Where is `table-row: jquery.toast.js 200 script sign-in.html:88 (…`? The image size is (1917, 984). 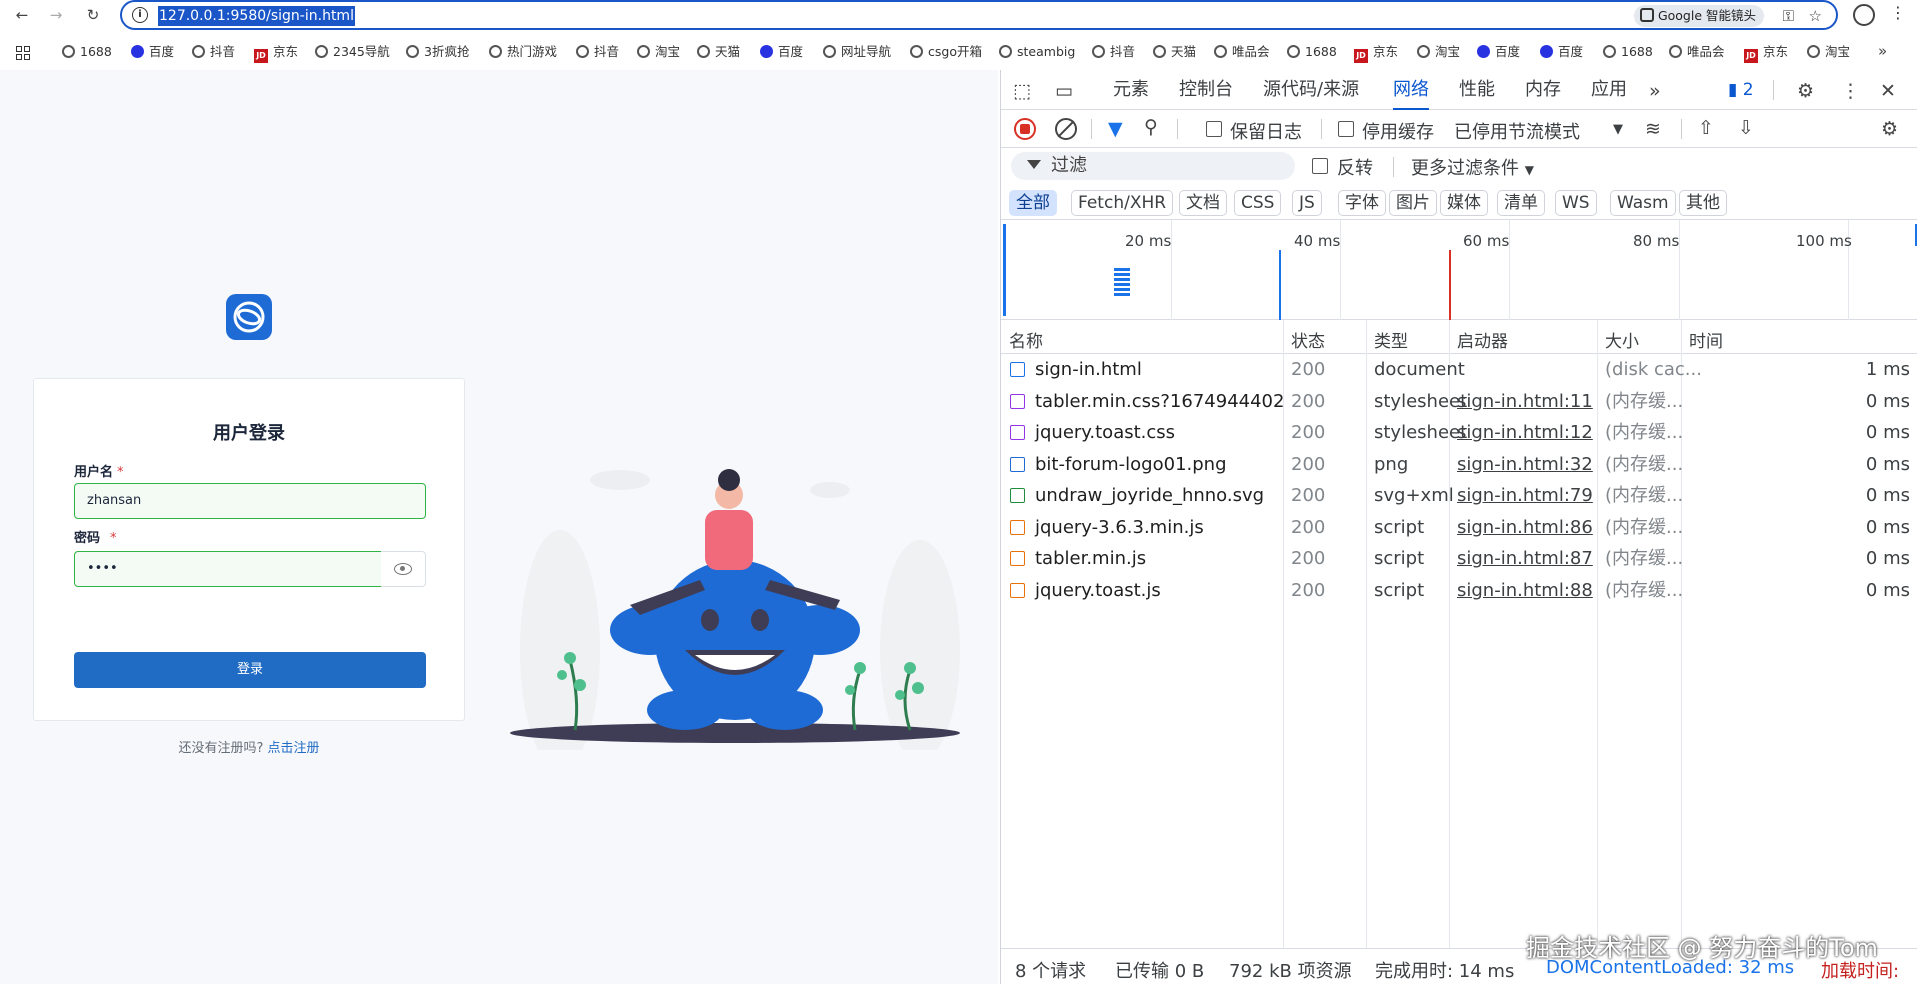 table-row: jquery.toast.js 200 script sign-in.html:88 (… is located at coordinates (1459, 590).